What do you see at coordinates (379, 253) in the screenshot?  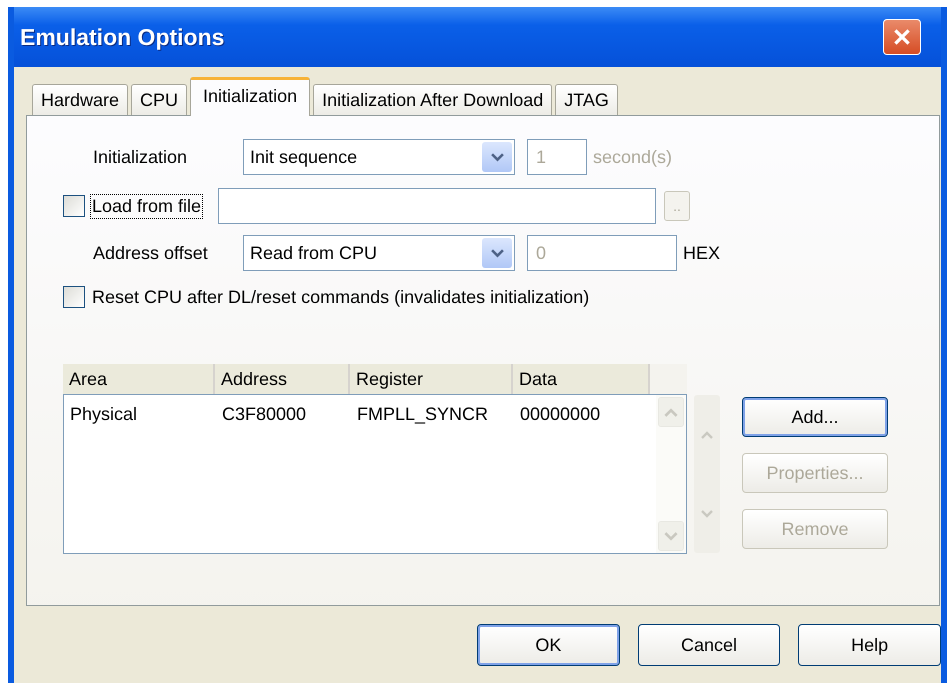 I see `dropdown: Read from CPU` at bounding box center [379, 253].